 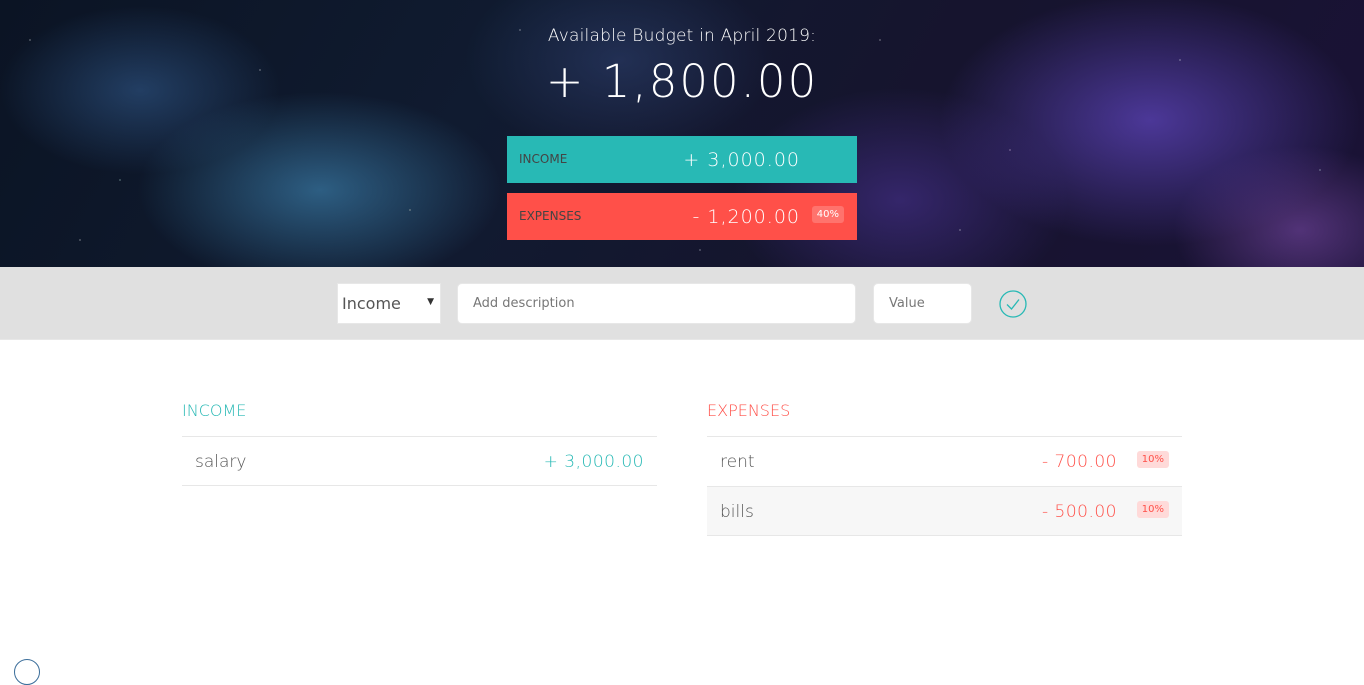 I want to click on expense-item: bills - 500.00 10%, so click(x=944, y=511).